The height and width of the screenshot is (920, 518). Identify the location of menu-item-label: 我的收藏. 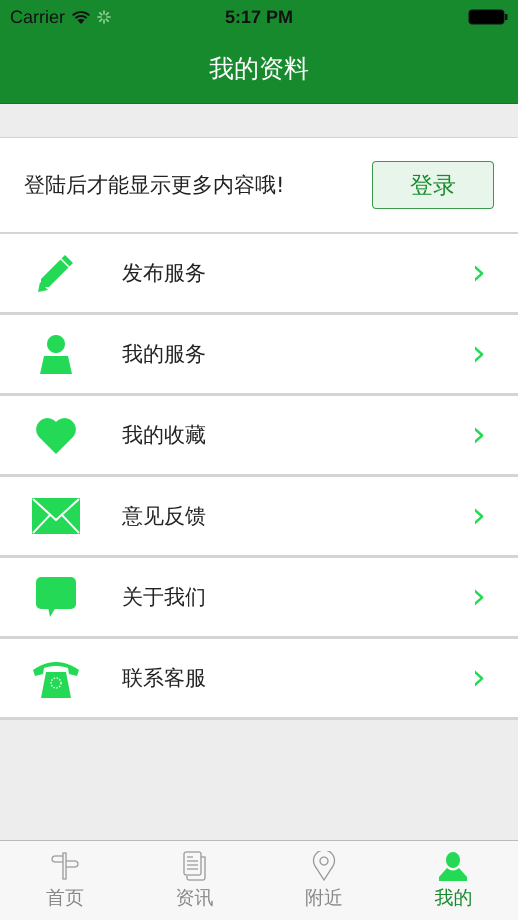
(164, 435).